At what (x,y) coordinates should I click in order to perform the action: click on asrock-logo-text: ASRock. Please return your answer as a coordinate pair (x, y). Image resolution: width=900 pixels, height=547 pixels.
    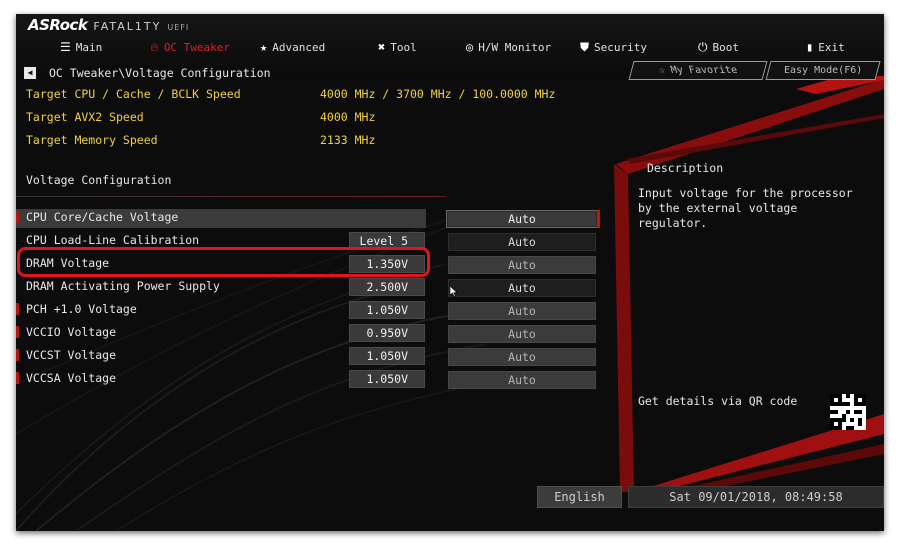
    Looking at the image, I should click on (58, 25).